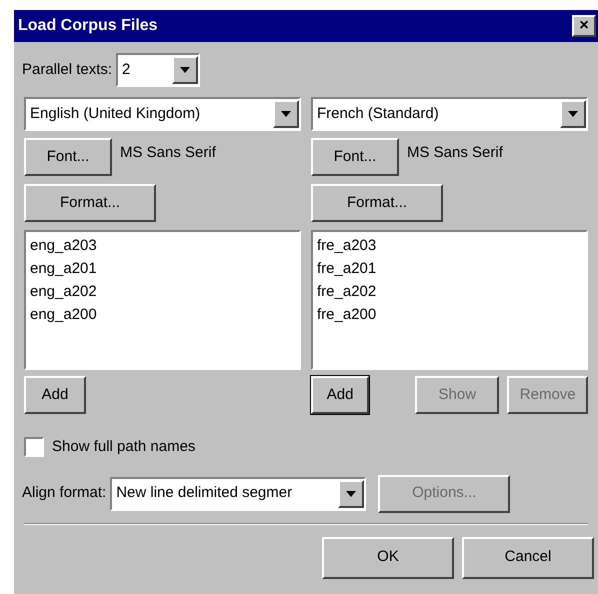  Describe the element at coordinates (528, 557) in the screenshot. I see `dialog-button: Cancel` at that location.